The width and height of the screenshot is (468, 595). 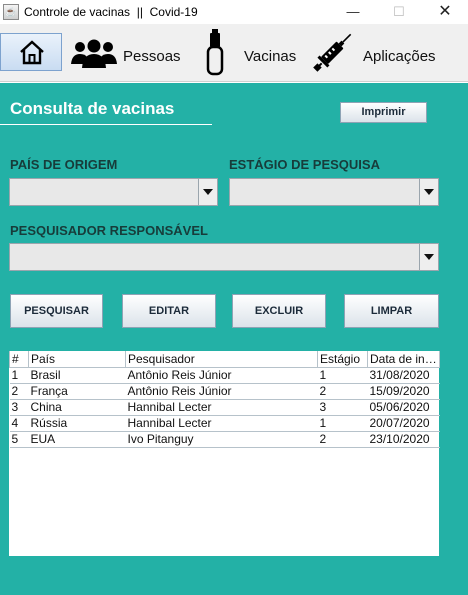 I want to click on edit-button: EDITAR, so click(x=169, y=311).